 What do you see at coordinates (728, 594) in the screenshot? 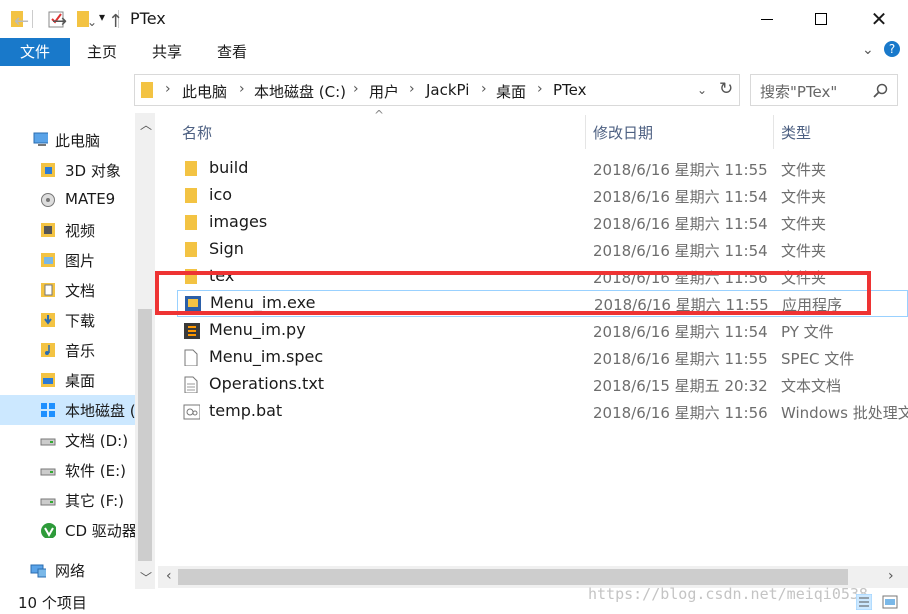
I see `watermark: https://blog.csdn.net/meiqi0538` at bounding box center [728, 594].